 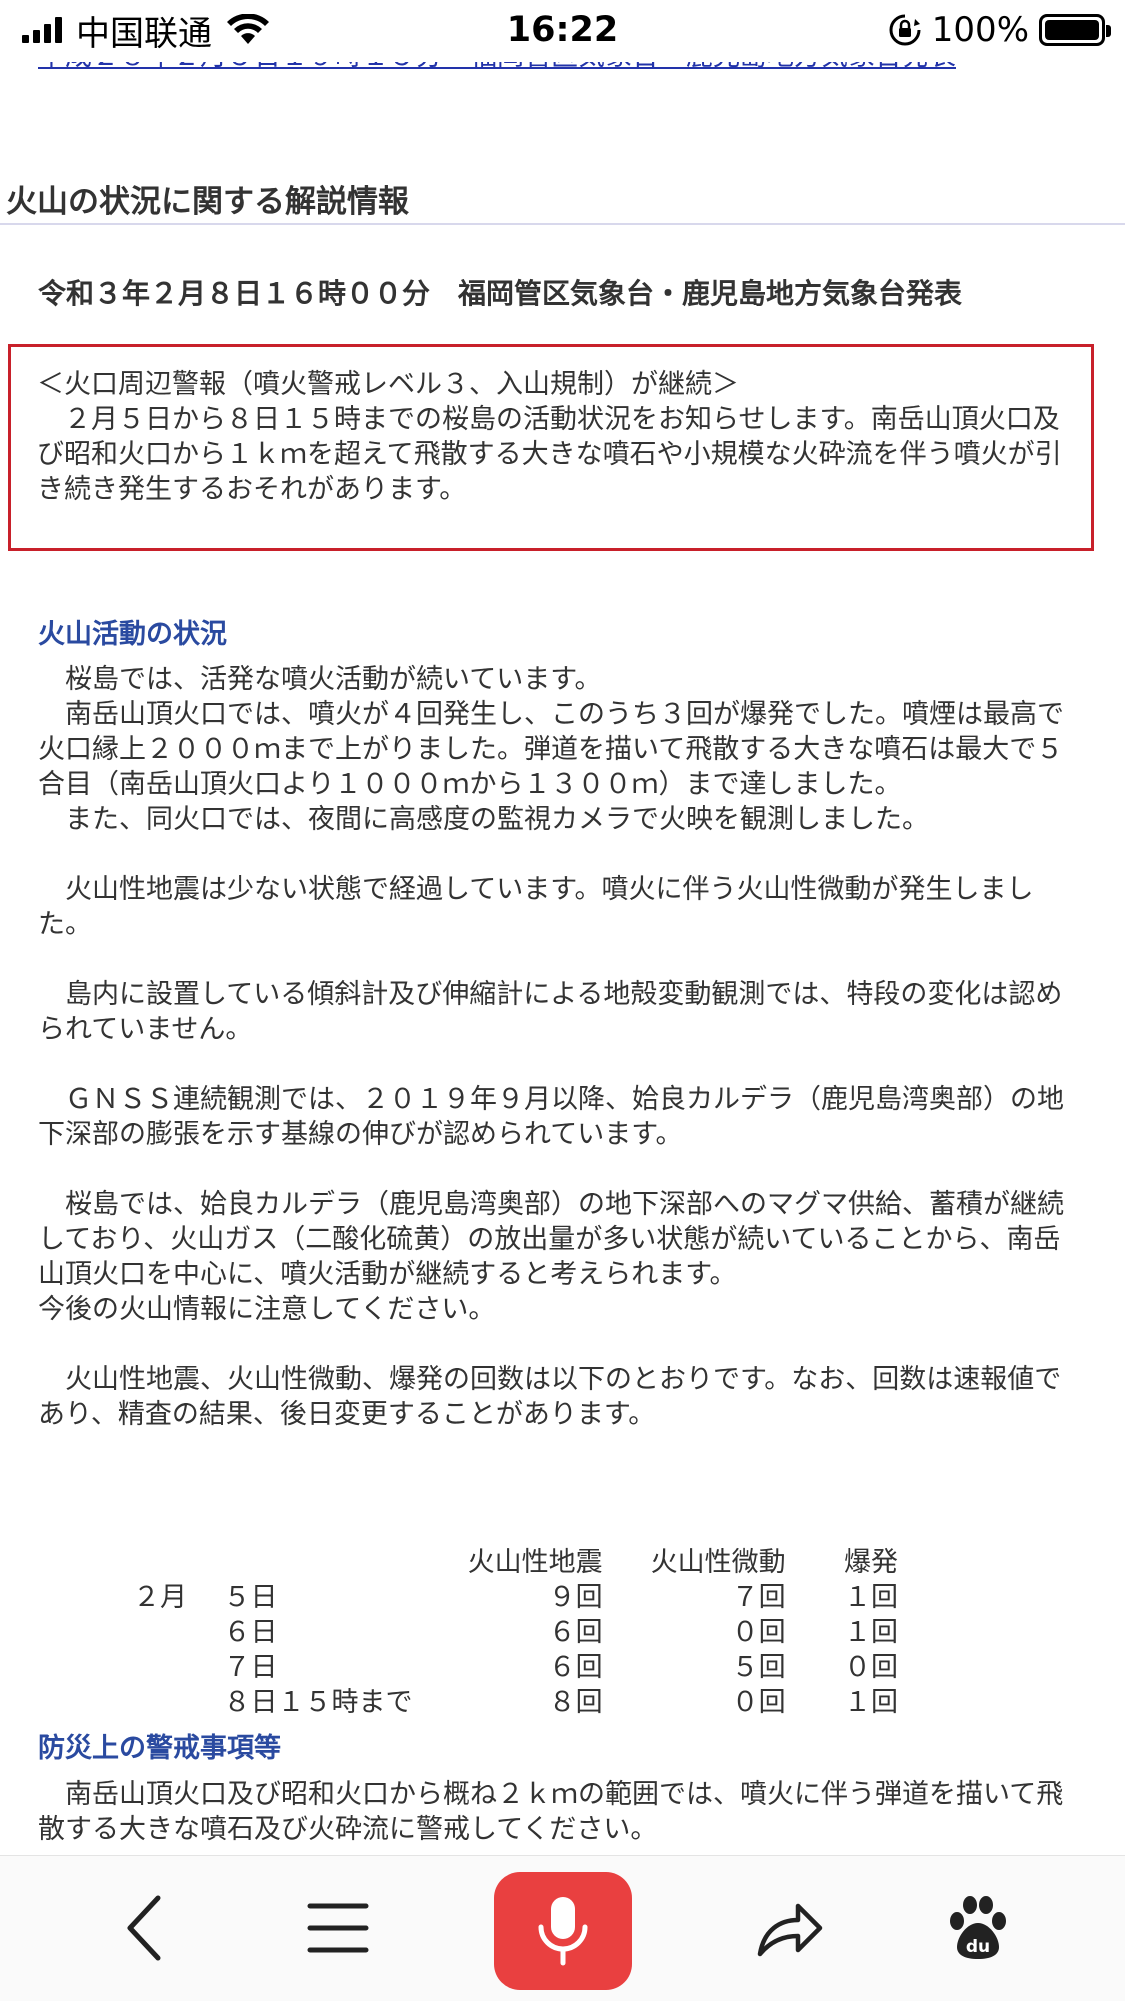 What do you see at coordinates (575, 1702) in the screenshot?
I see `table-cell-earthquakes: ８回` at bounding box center [575, 1702].